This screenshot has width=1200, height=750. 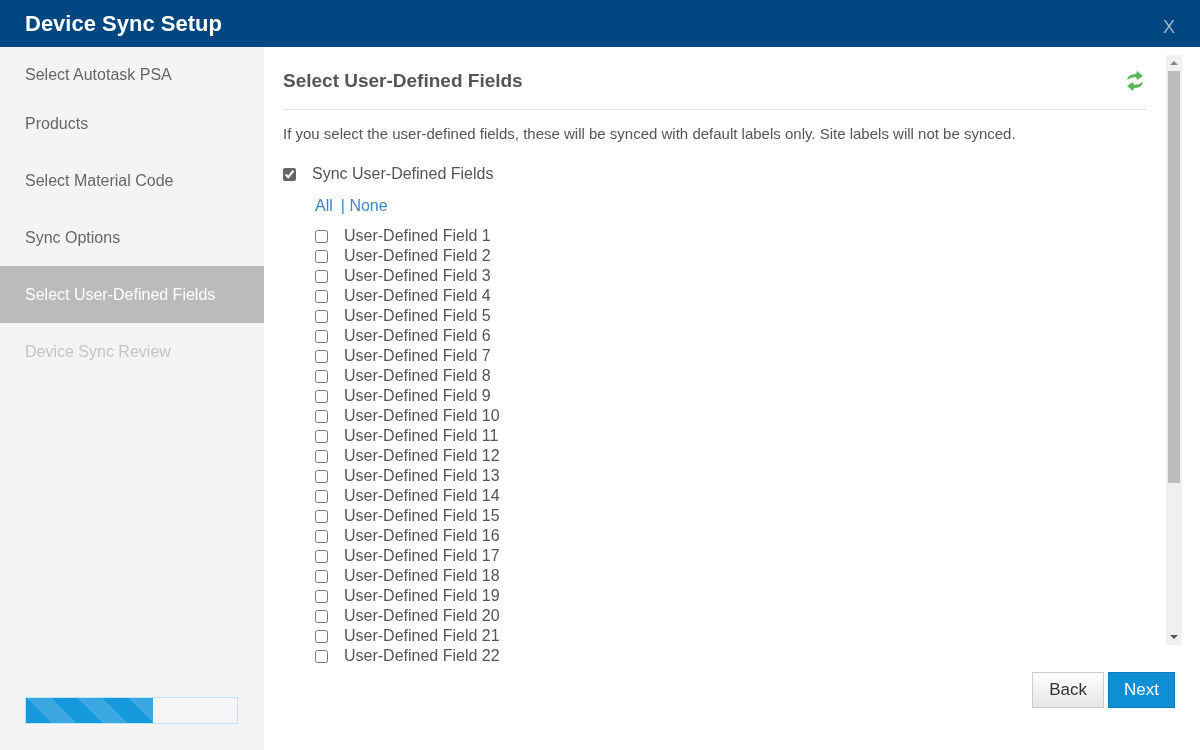 What do you see at coordinates (132, 237) in the screenshot?
I see `sidebar-item: Sync Options` at bounding box center [132, 237].